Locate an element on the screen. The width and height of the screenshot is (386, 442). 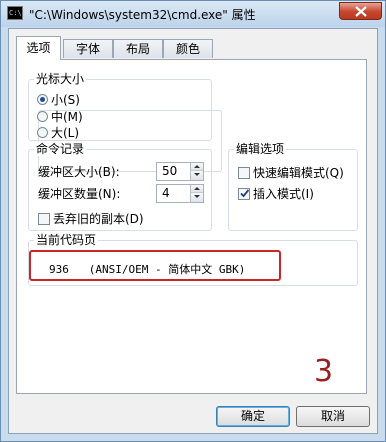
title-bar: C:\ "C:\Windows\system32\cmd.exe" 属性 is located at coordinates (193, 14).